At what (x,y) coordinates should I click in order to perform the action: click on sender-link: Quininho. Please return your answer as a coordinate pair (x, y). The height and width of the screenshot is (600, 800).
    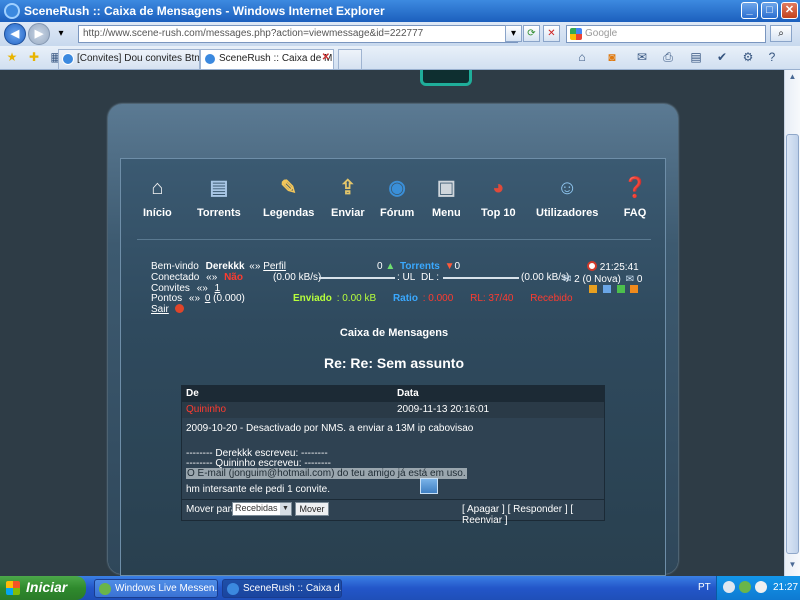
    Looking at the image, I should click on (206, 409).